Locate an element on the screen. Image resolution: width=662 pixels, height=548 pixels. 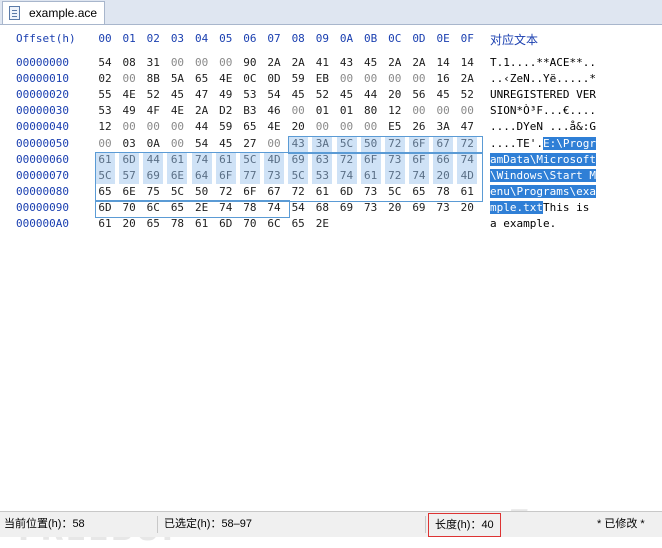
hex-byte: 70 is located at coordinates (250, 224).